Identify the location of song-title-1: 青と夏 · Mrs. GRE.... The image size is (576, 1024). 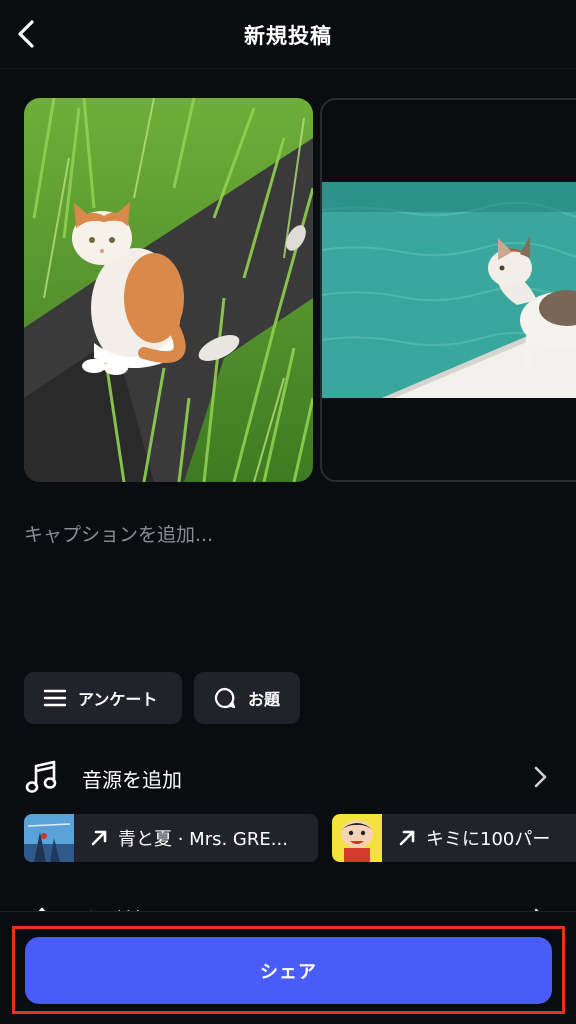
(203, 839).